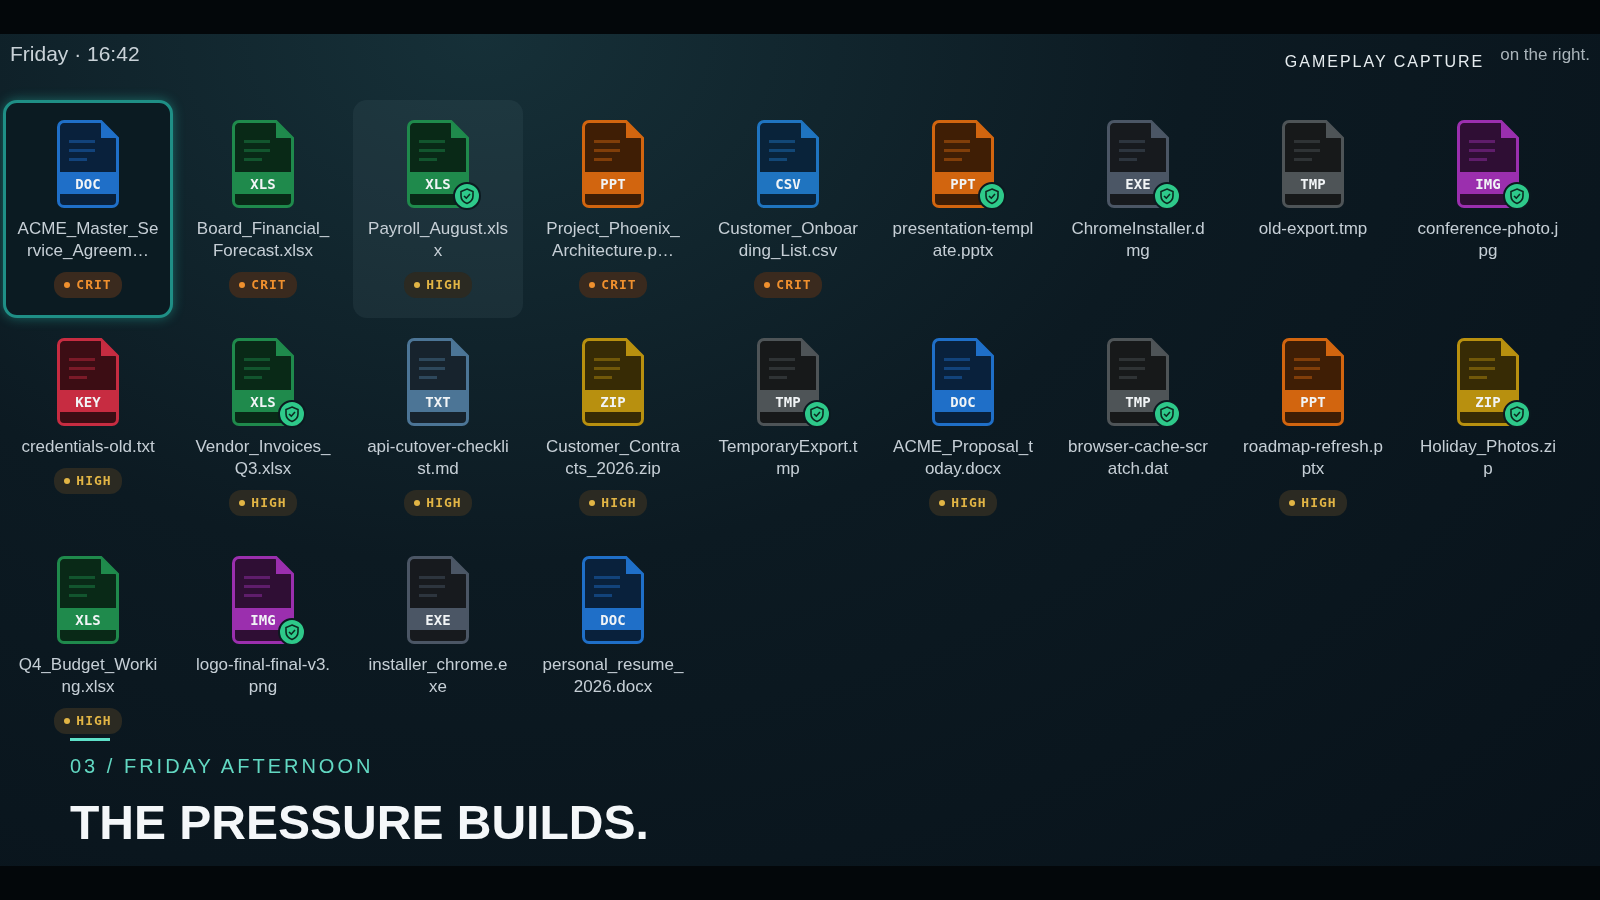  I want to click on file-name: Holiday_Photos.zip, so click(1488, 458).